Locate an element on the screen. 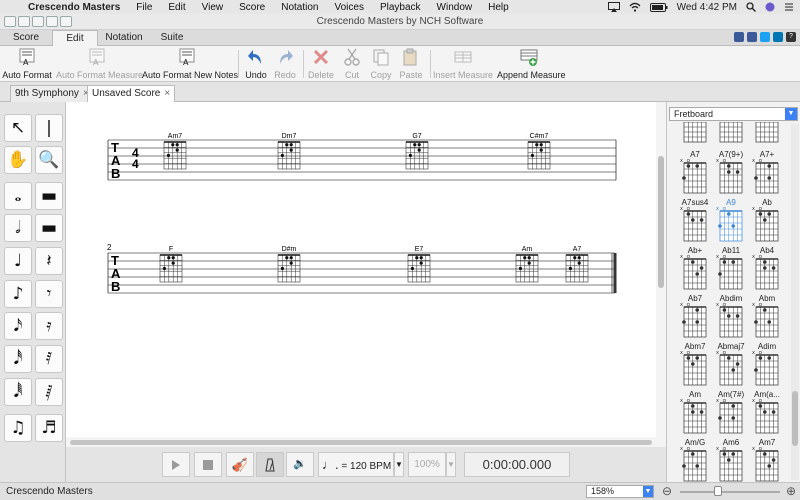 This screenshot has height=500, width=800. auto-format-new-notes-button: A Auto Format New Notes is located at coordinates (190, 64).